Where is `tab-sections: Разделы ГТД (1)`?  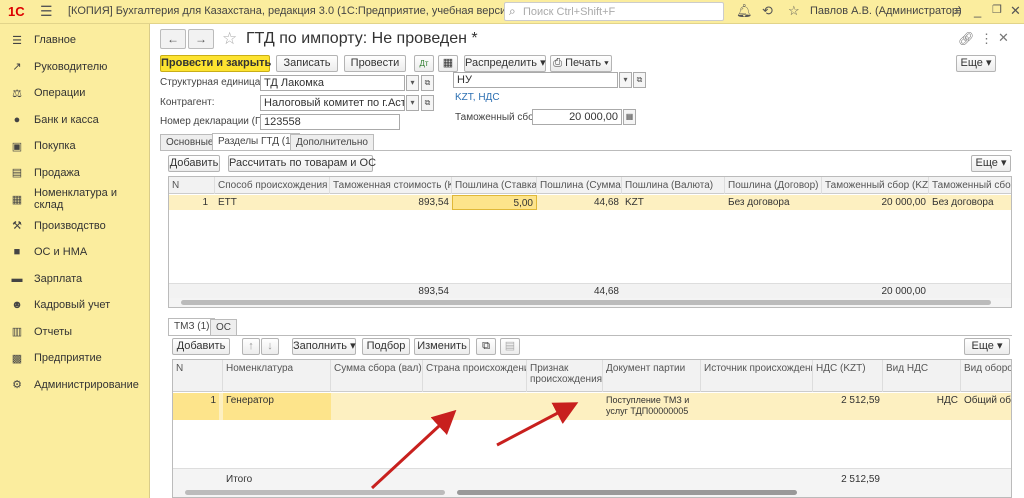 tab-sections: Разделы ГТД (1) is located at coordinates (256, 141).